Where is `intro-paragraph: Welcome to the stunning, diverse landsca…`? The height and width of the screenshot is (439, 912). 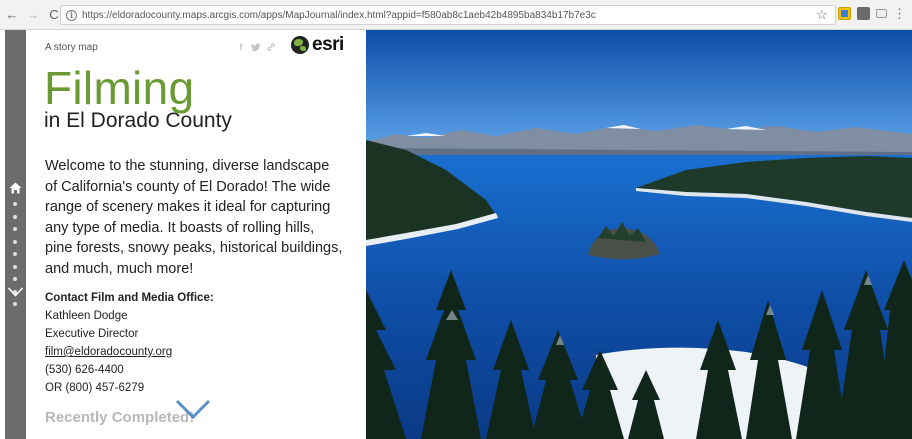
intro-paragraph: Welcome to the stunning, diverse landsca… is located at coordinates (194, 217).